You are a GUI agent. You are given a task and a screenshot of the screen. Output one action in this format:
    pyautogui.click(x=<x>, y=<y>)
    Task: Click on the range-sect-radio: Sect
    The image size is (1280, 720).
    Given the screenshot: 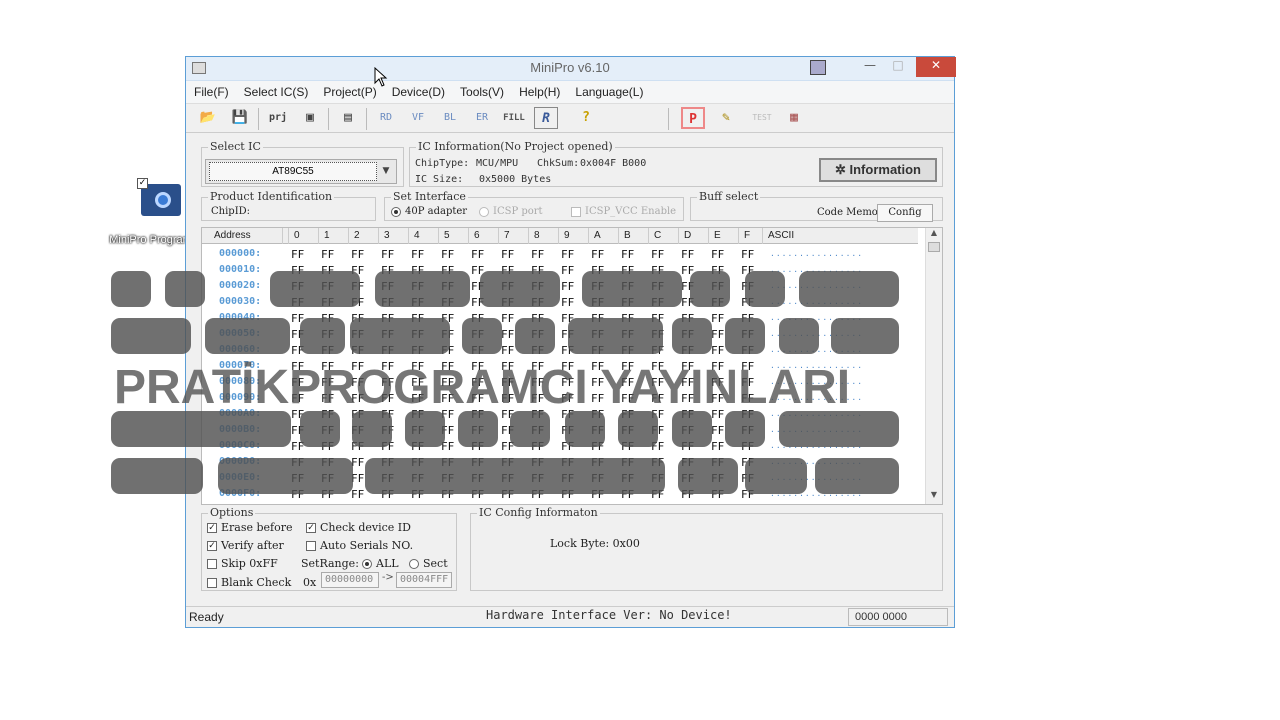 What is the action you would take?
    pyautogui.click(x=428, y=563)
    